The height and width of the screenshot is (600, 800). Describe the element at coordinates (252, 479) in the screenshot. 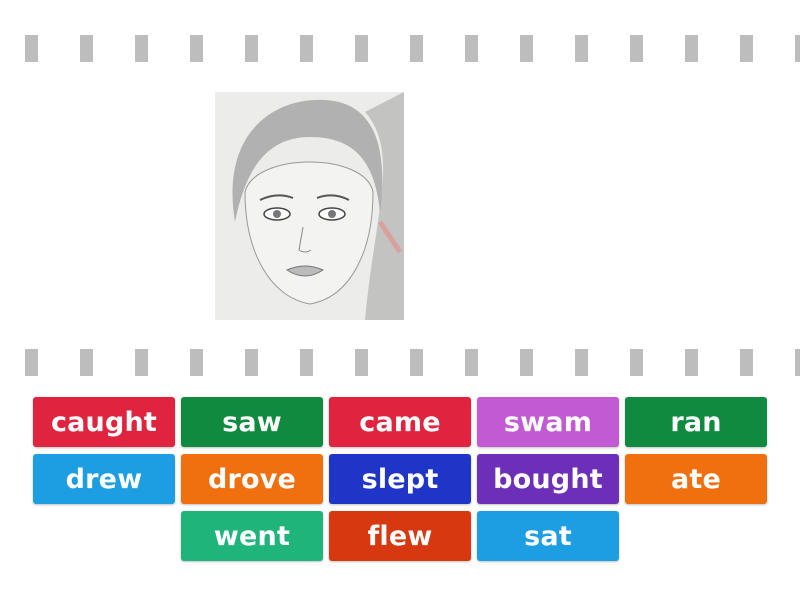

I see `word-tile-drove: drove` at that location.